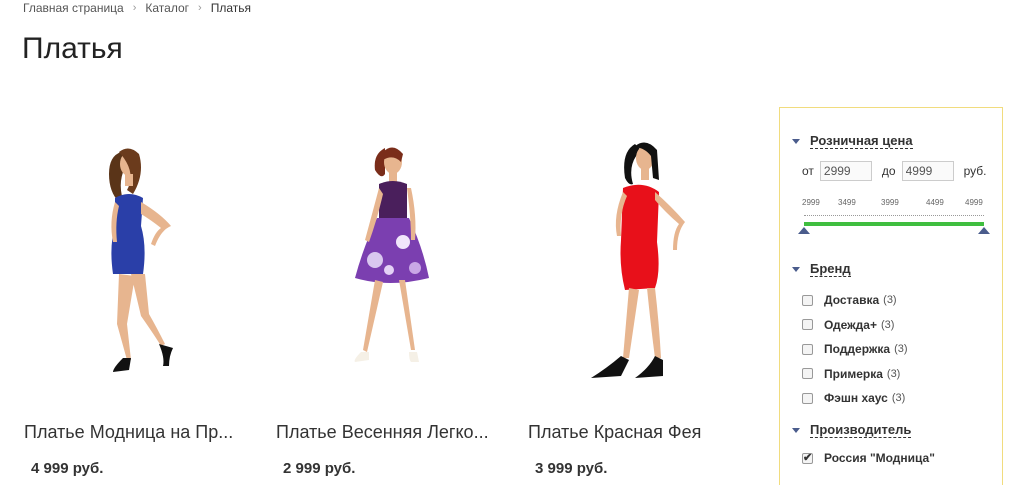  I want to click on breadcrumb-current: Платья, so click(230, 8).